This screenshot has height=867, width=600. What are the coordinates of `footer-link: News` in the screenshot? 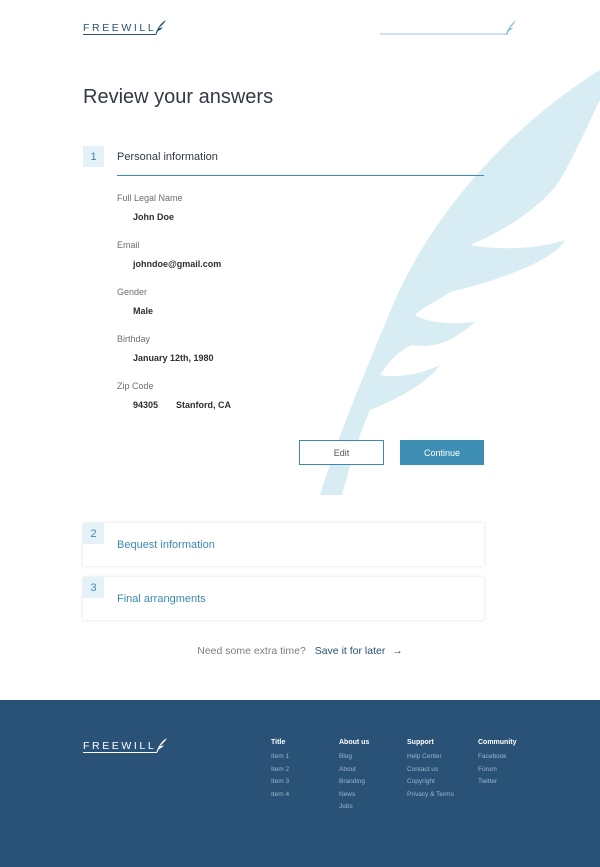 It's located at (354, 795).